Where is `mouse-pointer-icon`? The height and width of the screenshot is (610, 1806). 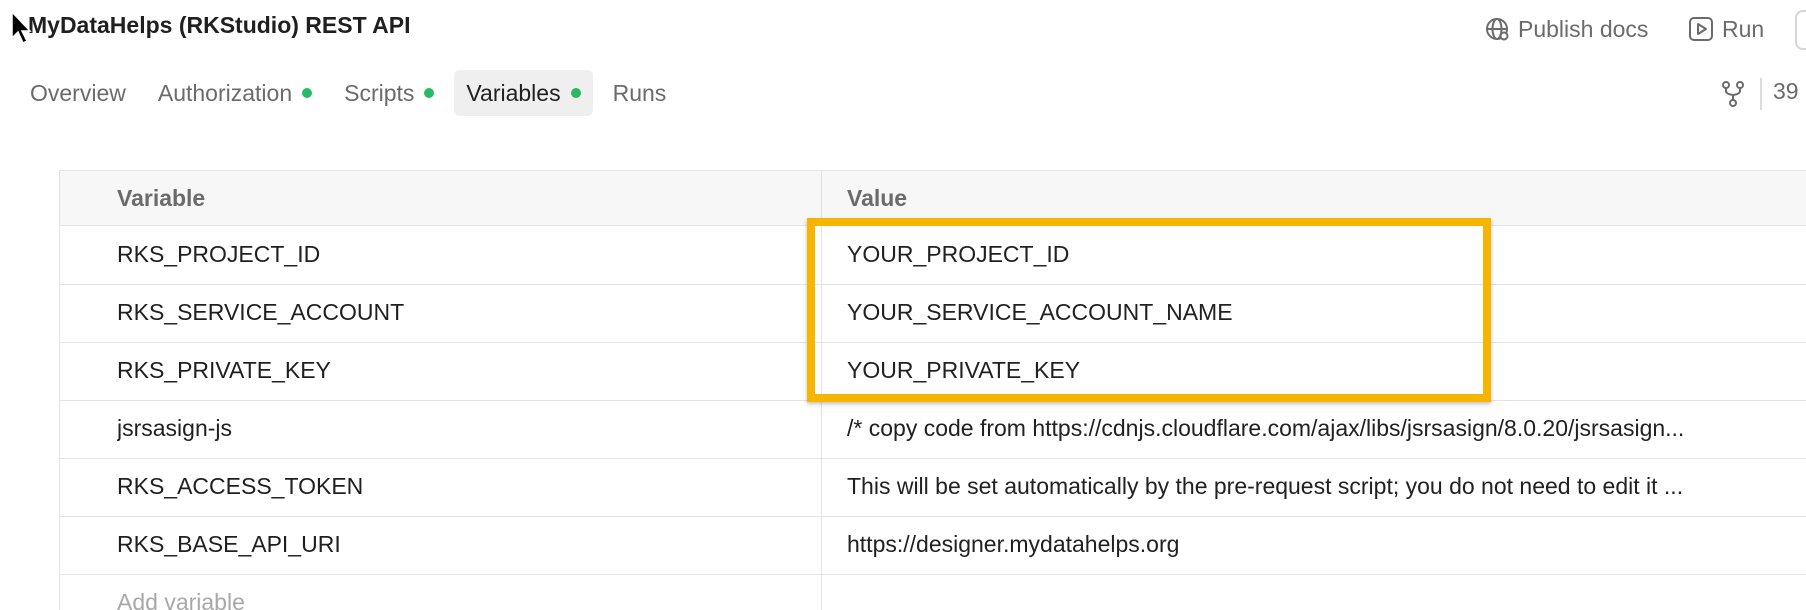 mouse-pointer-icon is located at coordinates (21, 27).